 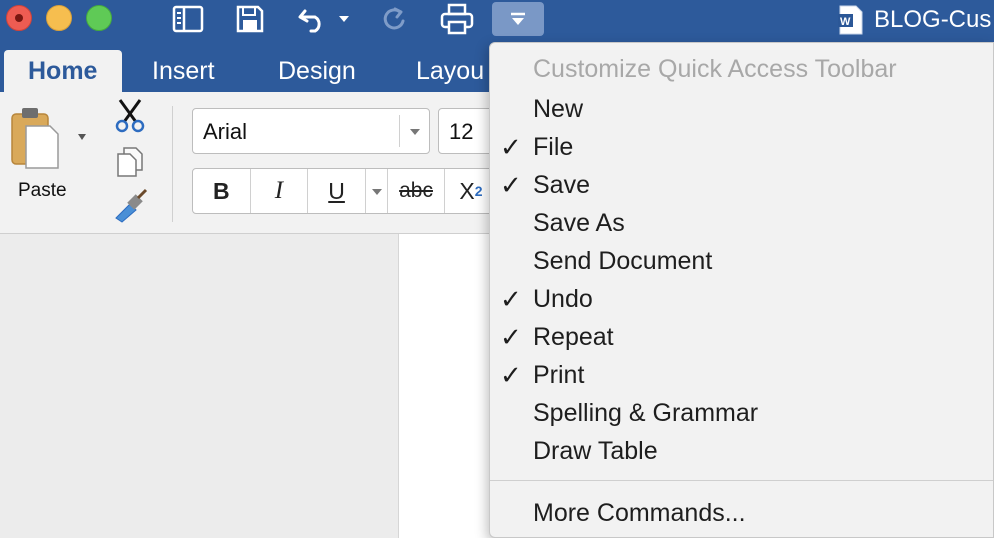 What do you see at coordinates (337, 191) in the screenshot?
I see `underline-button: U` at bounding box center [337, 191].